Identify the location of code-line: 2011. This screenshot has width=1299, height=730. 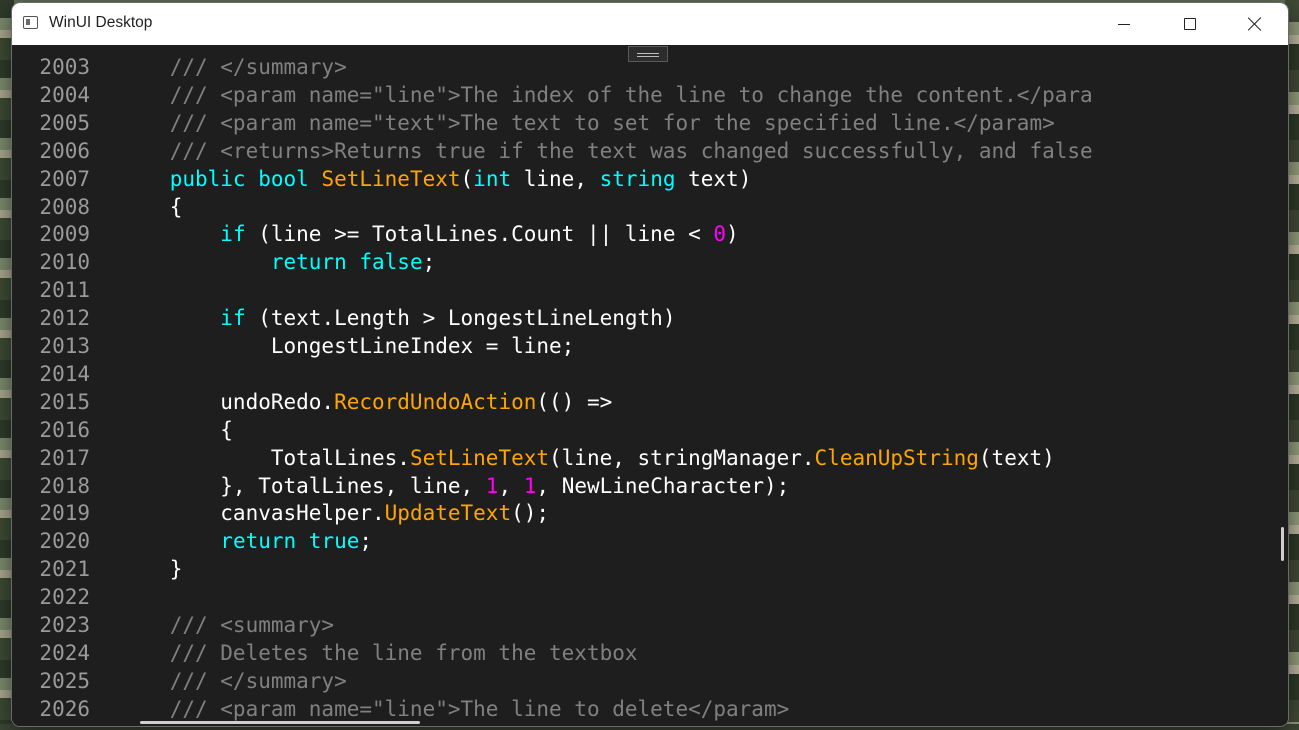
(643, 290).